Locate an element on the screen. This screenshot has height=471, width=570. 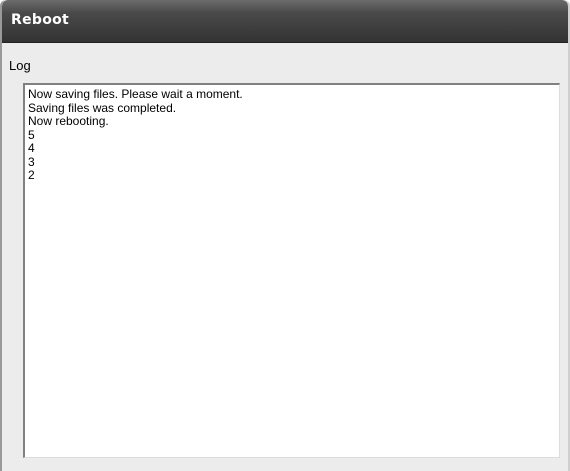
log-line: Now saving files. Please wait a moment. is located at coordinates (135, 94).